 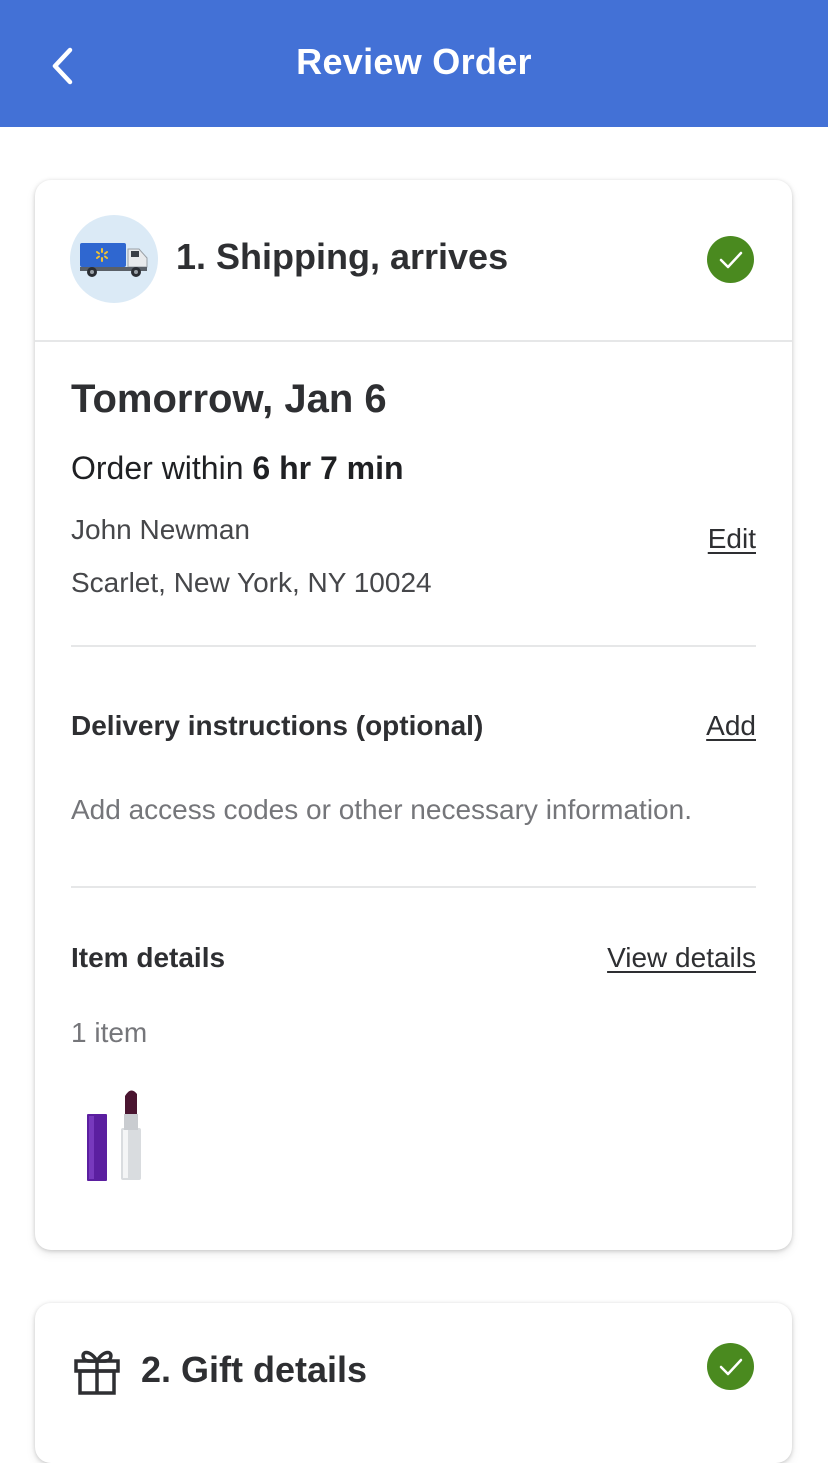 I want to click on item-details-label: Item details, so click(x=148, y=957).